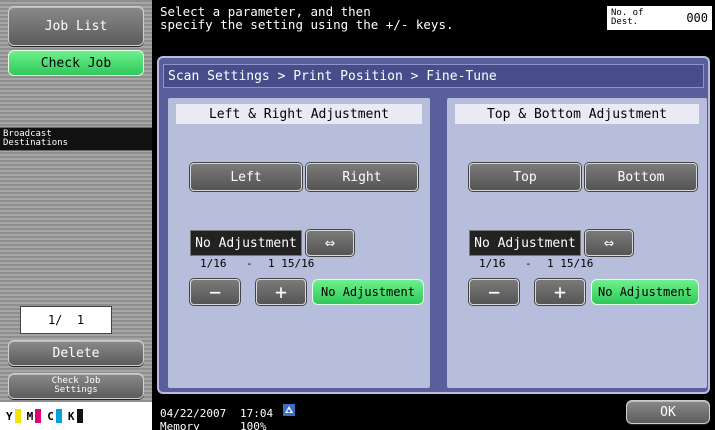 This screenshot has width=715, height=430. I want to click on toner-c-bar, so click(58, 416).